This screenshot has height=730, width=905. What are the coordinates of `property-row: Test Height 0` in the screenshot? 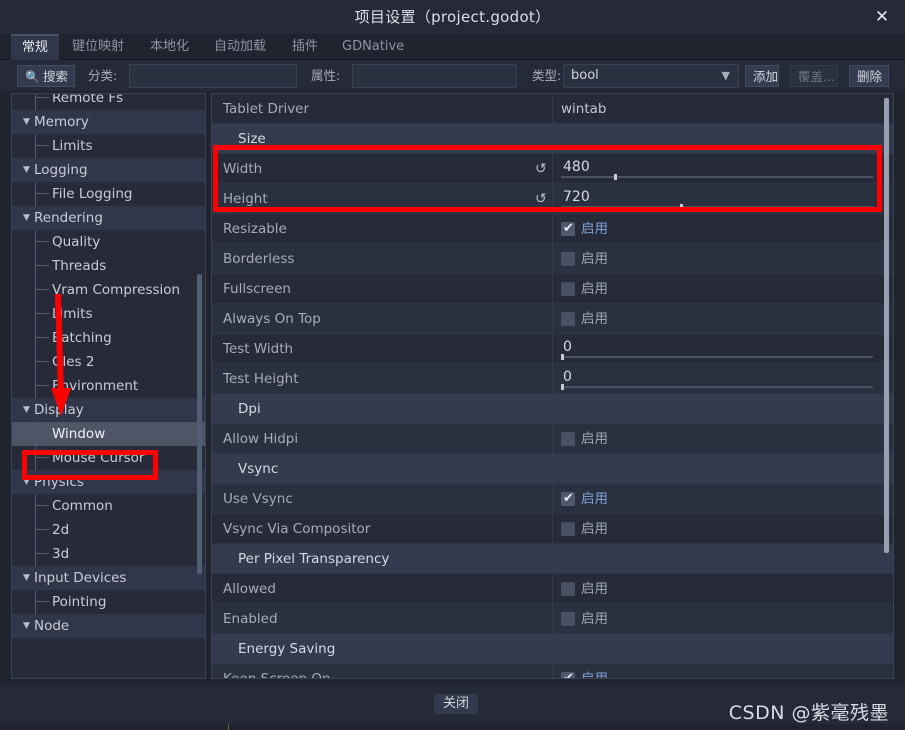 It's located at (552, 379).